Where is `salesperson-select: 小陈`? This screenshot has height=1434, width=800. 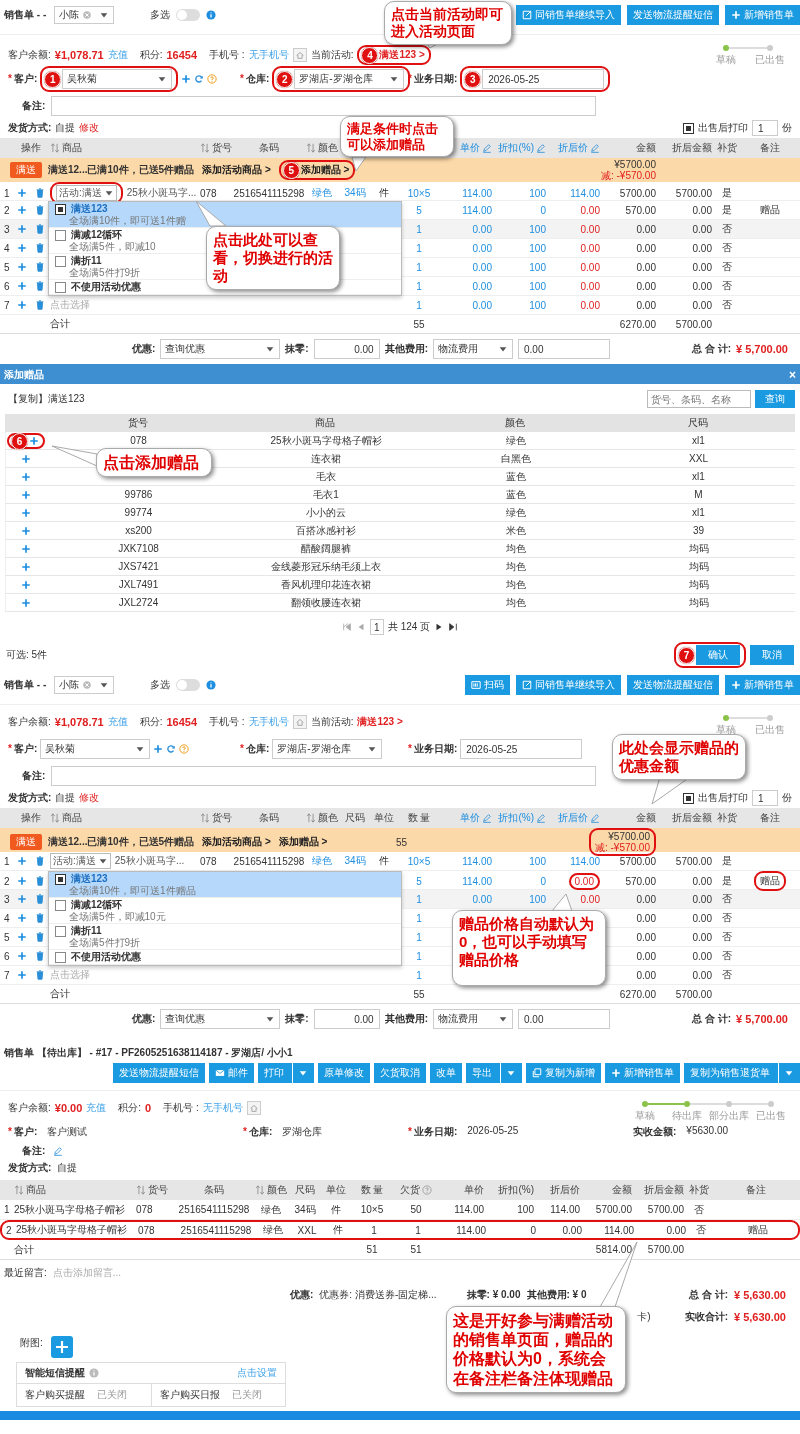
salesperson-select: 小陈 is located at coordinates (84, 15).